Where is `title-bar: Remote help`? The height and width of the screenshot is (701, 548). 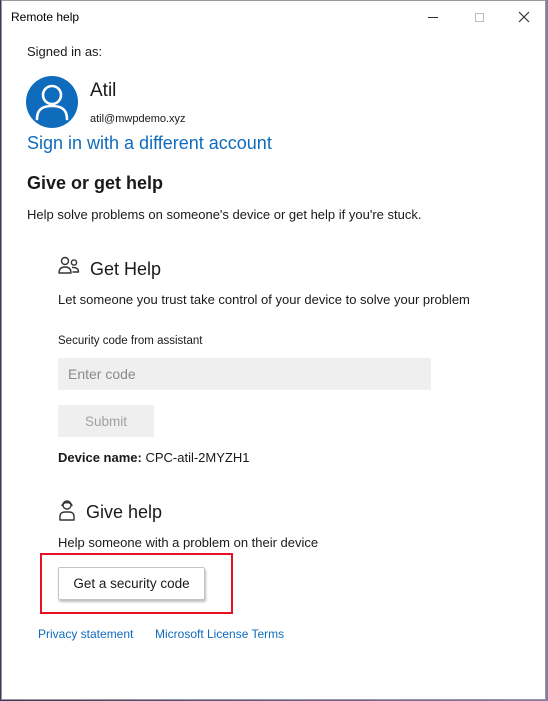
title-bar: Remote help is located at coordinates (273, 17).